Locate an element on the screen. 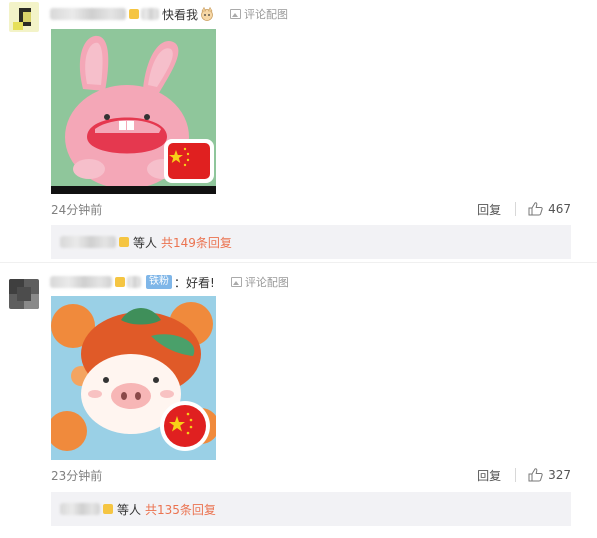  like-button: 467 is located at coordinates (549, 209).